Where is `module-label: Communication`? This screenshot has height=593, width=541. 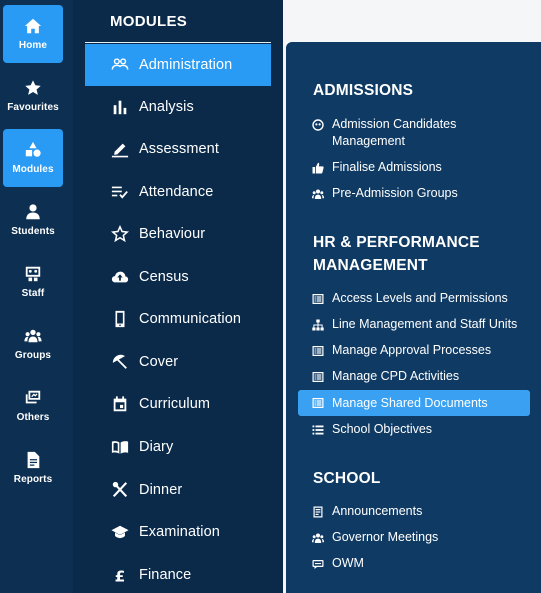 module-label: Communication is located at coordinates (190, 319).